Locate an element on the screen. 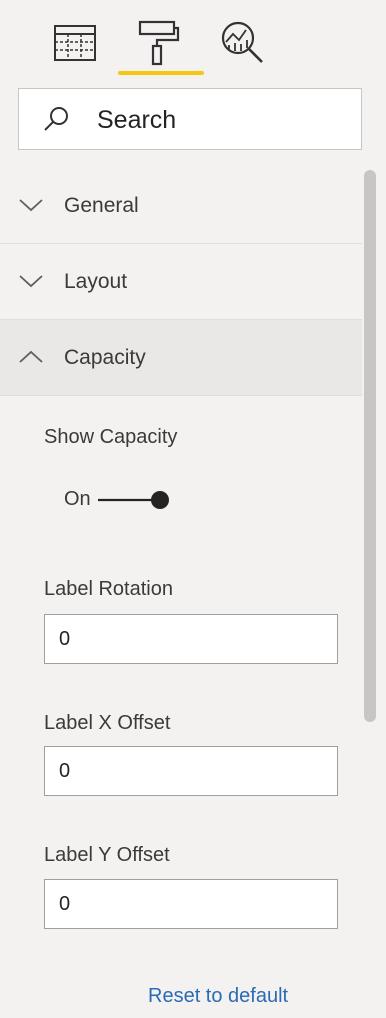 The image size is (386, 1018). tab-format is located at coordinates (157, 43).